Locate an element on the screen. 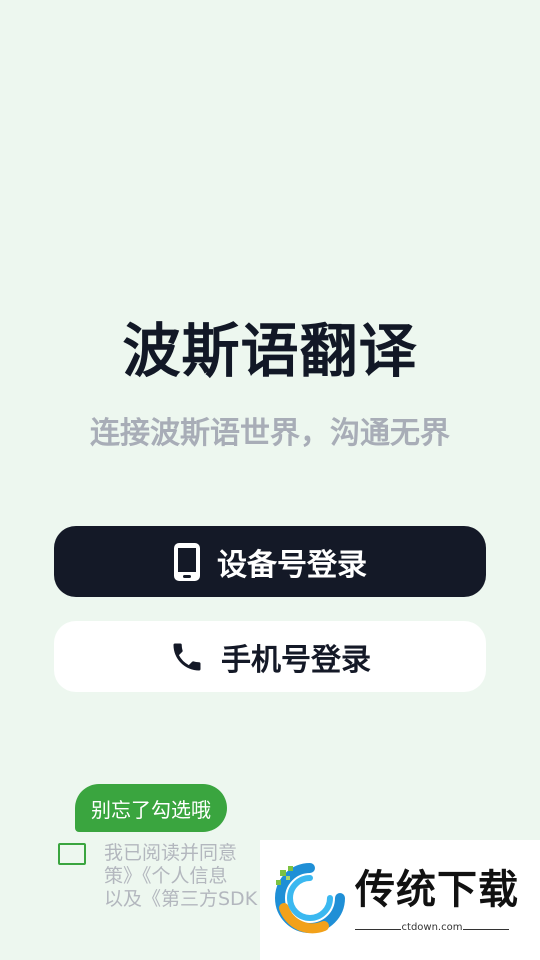 The width and height of the screenshot is (540, 960). smartphone-icon is located at coordinates (187, 562).